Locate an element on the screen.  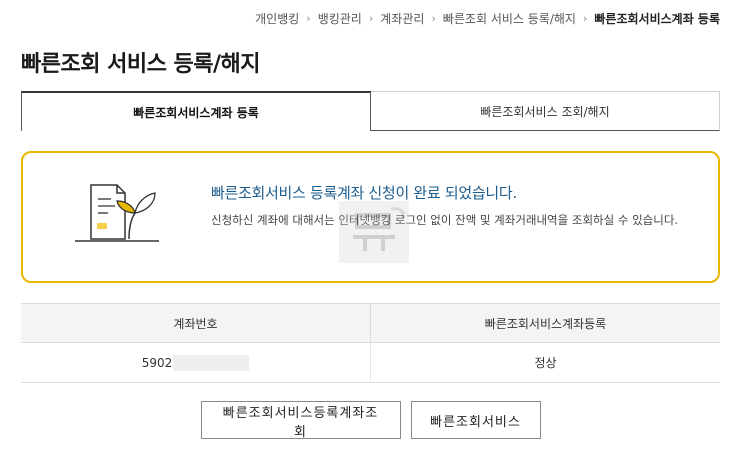
table-row: 5902 정상 is located at coordinates (370, 363).